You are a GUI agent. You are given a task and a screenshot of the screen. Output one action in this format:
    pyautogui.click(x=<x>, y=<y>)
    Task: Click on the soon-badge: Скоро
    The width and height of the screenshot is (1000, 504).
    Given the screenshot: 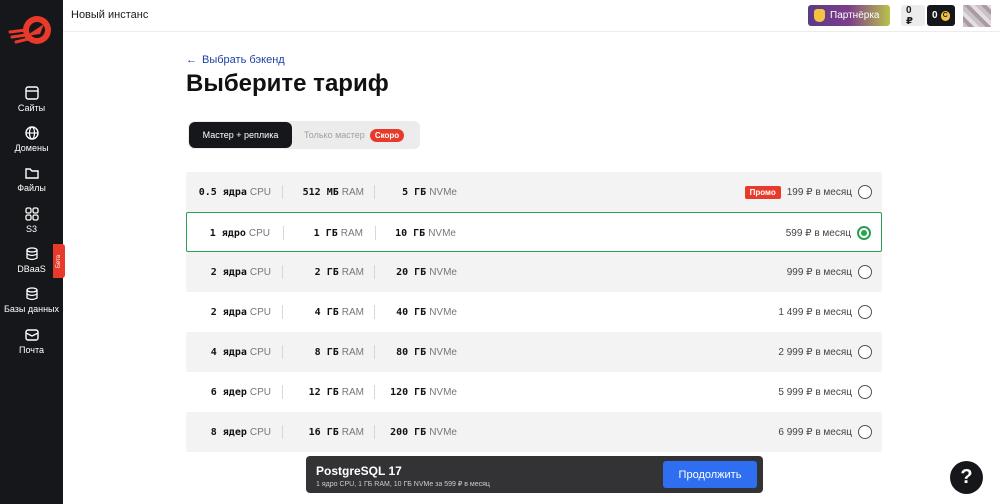 What is the action you would take?
    pyautogui.click(x=387, y=135)
    